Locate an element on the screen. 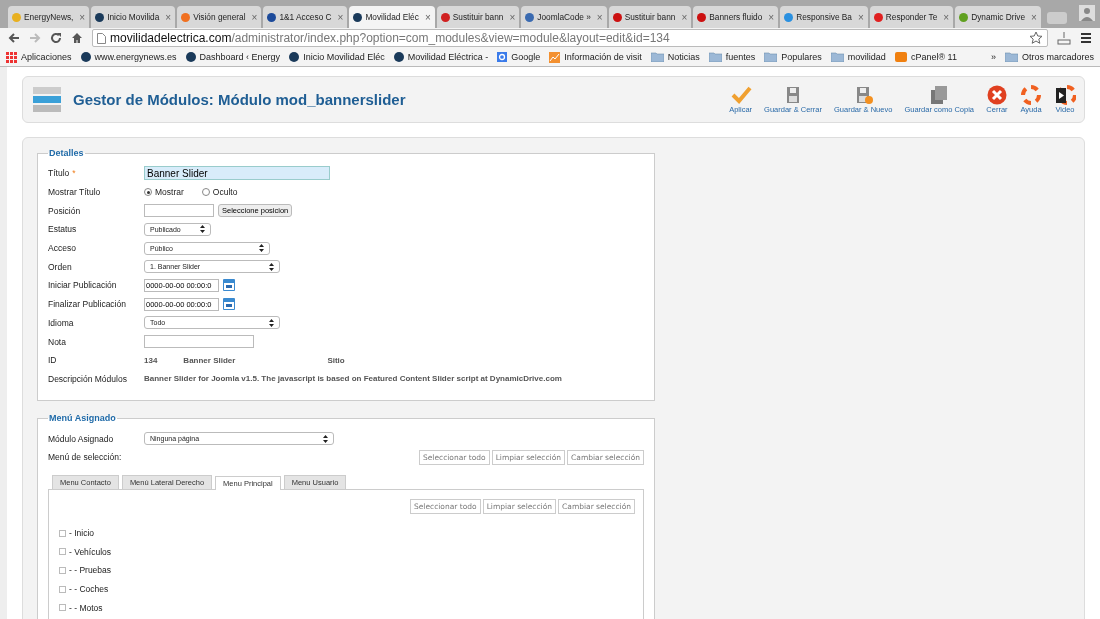  module-manager-icon is located at coordinates (47, 99).